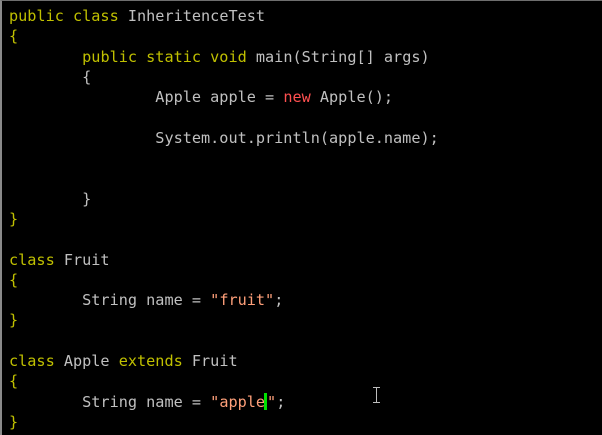  What do you see at coordinates (376, 395) in the screenshot?
I see `text-cursor-ibeam-icon` at bounding box center [376, 395].